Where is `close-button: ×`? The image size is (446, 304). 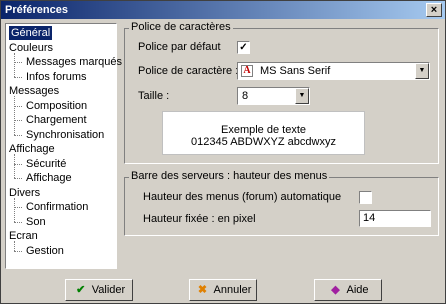
close-button: × is located at coordinates (434, 10).